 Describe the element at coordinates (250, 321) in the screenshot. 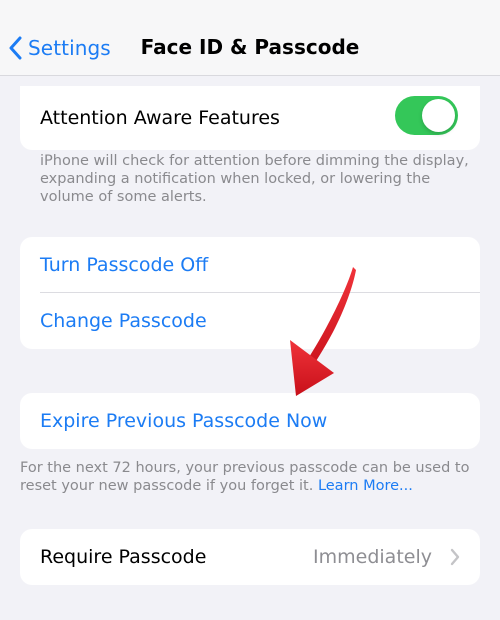

I see `change-passcode-button: Change Passcode` at that location.